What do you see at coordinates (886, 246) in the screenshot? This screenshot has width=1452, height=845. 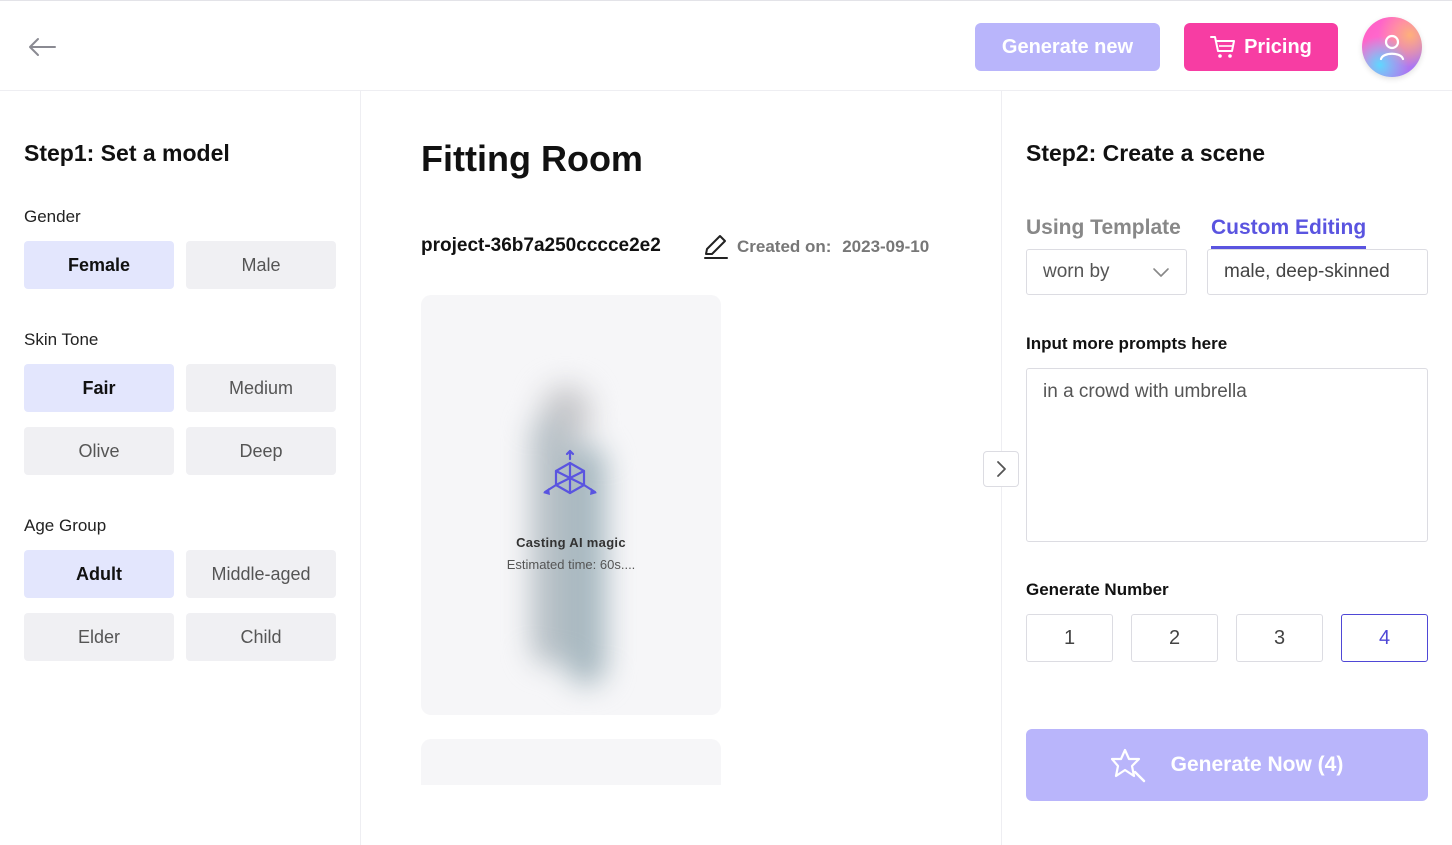 I see `created-date: 2023-09-10` at bounding box center [886, 246].